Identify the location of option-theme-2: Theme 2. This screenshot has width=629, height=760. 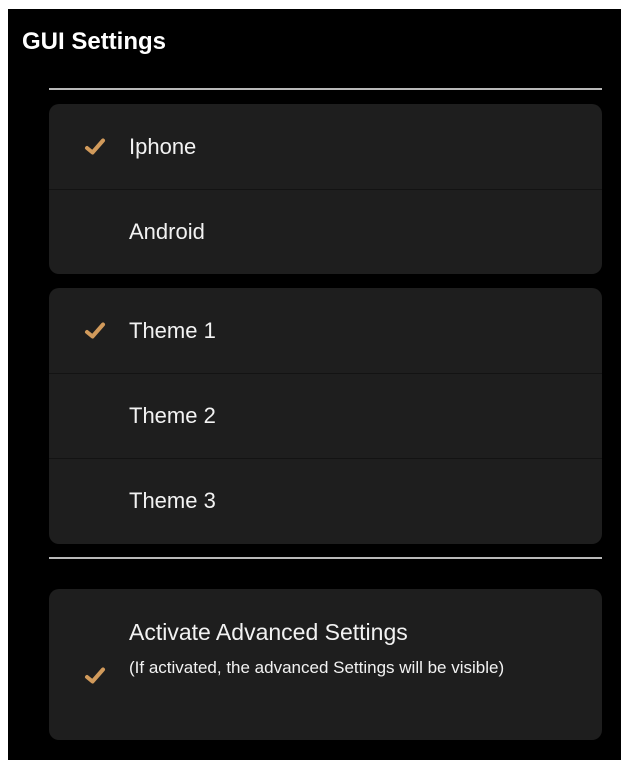
(325, 415).